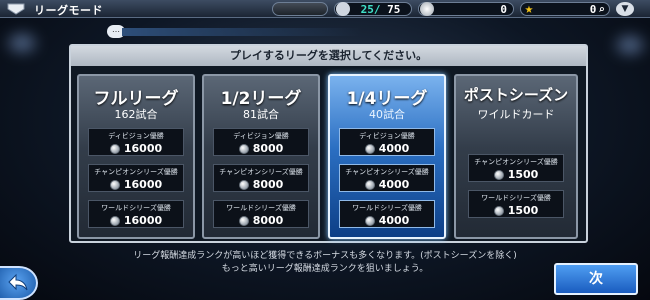 The image size is (650, 300). Describe the element at coordinates (516, 114) in the screenshot. I see `league-games: ワイルドカード` at that location.